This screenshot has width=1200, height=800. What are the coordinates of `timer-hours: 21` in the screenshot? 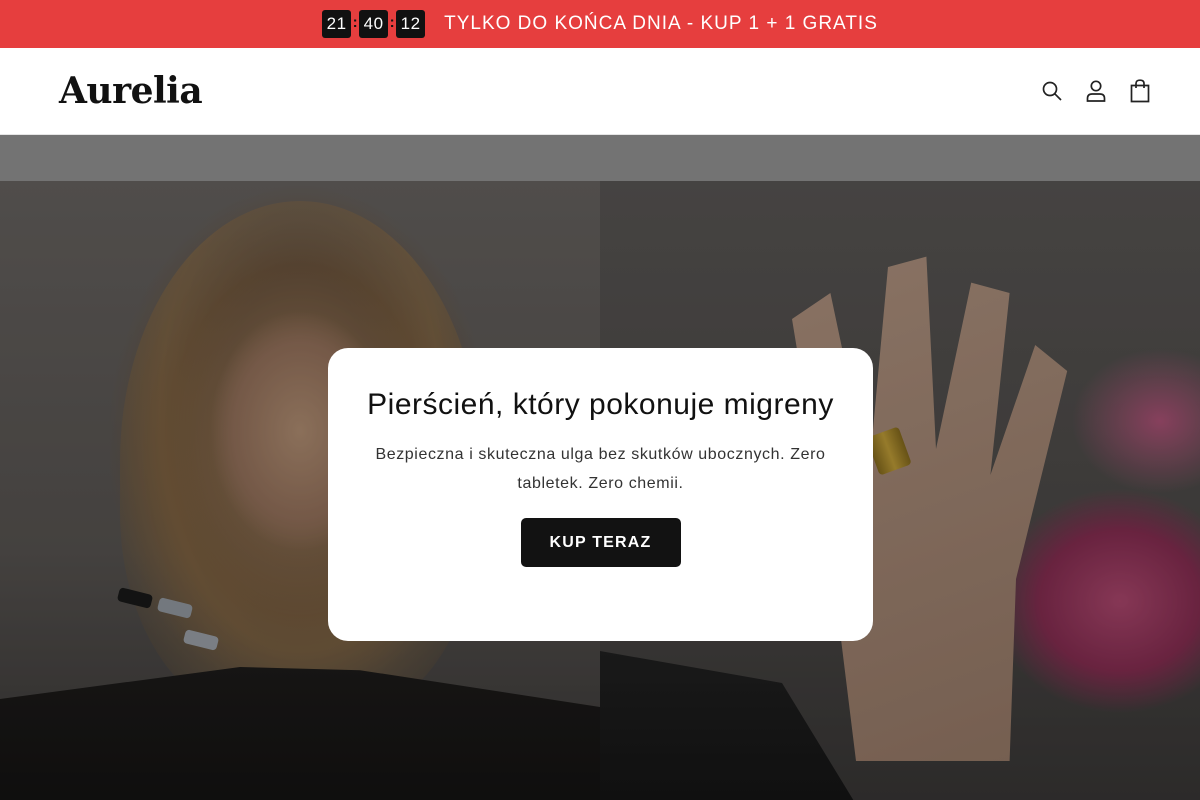 It's located at (337, 24).